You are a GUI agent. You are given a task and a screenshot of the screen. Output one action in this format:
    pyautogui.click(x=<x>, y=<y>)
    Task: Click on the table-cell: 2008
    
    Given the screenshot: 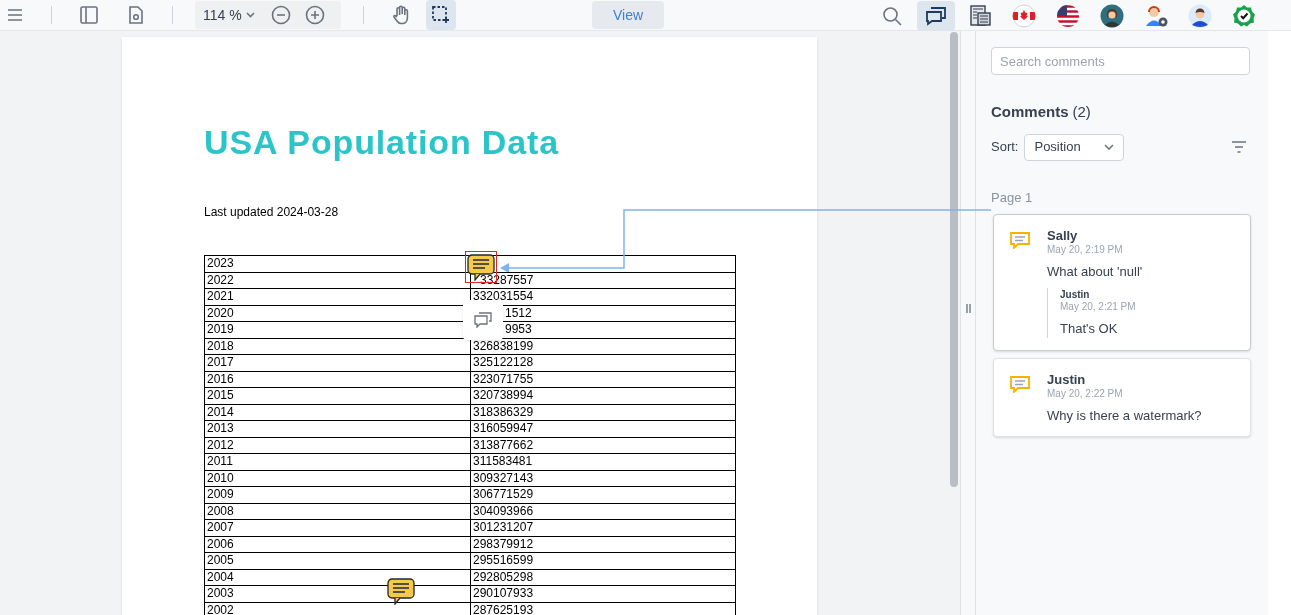 What is the action you would take?
    pyautogui.click(x=338, y=511)
    